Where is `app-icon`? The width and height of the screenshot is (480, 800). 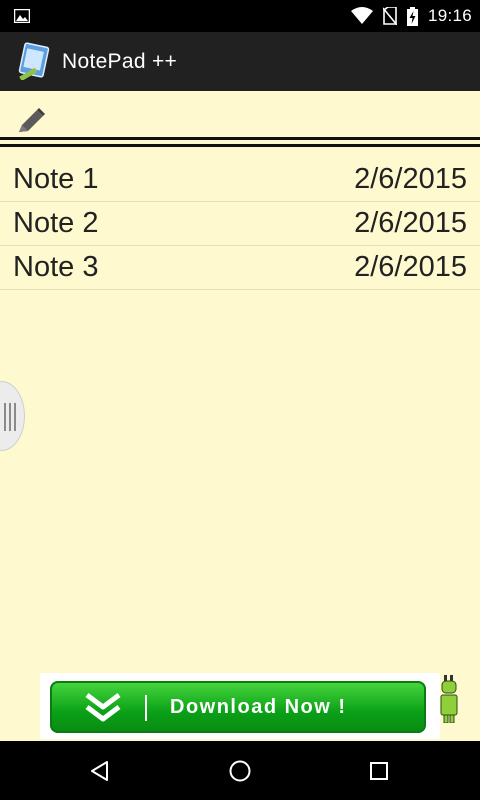 app-icon is located at coordinates (34, 61).